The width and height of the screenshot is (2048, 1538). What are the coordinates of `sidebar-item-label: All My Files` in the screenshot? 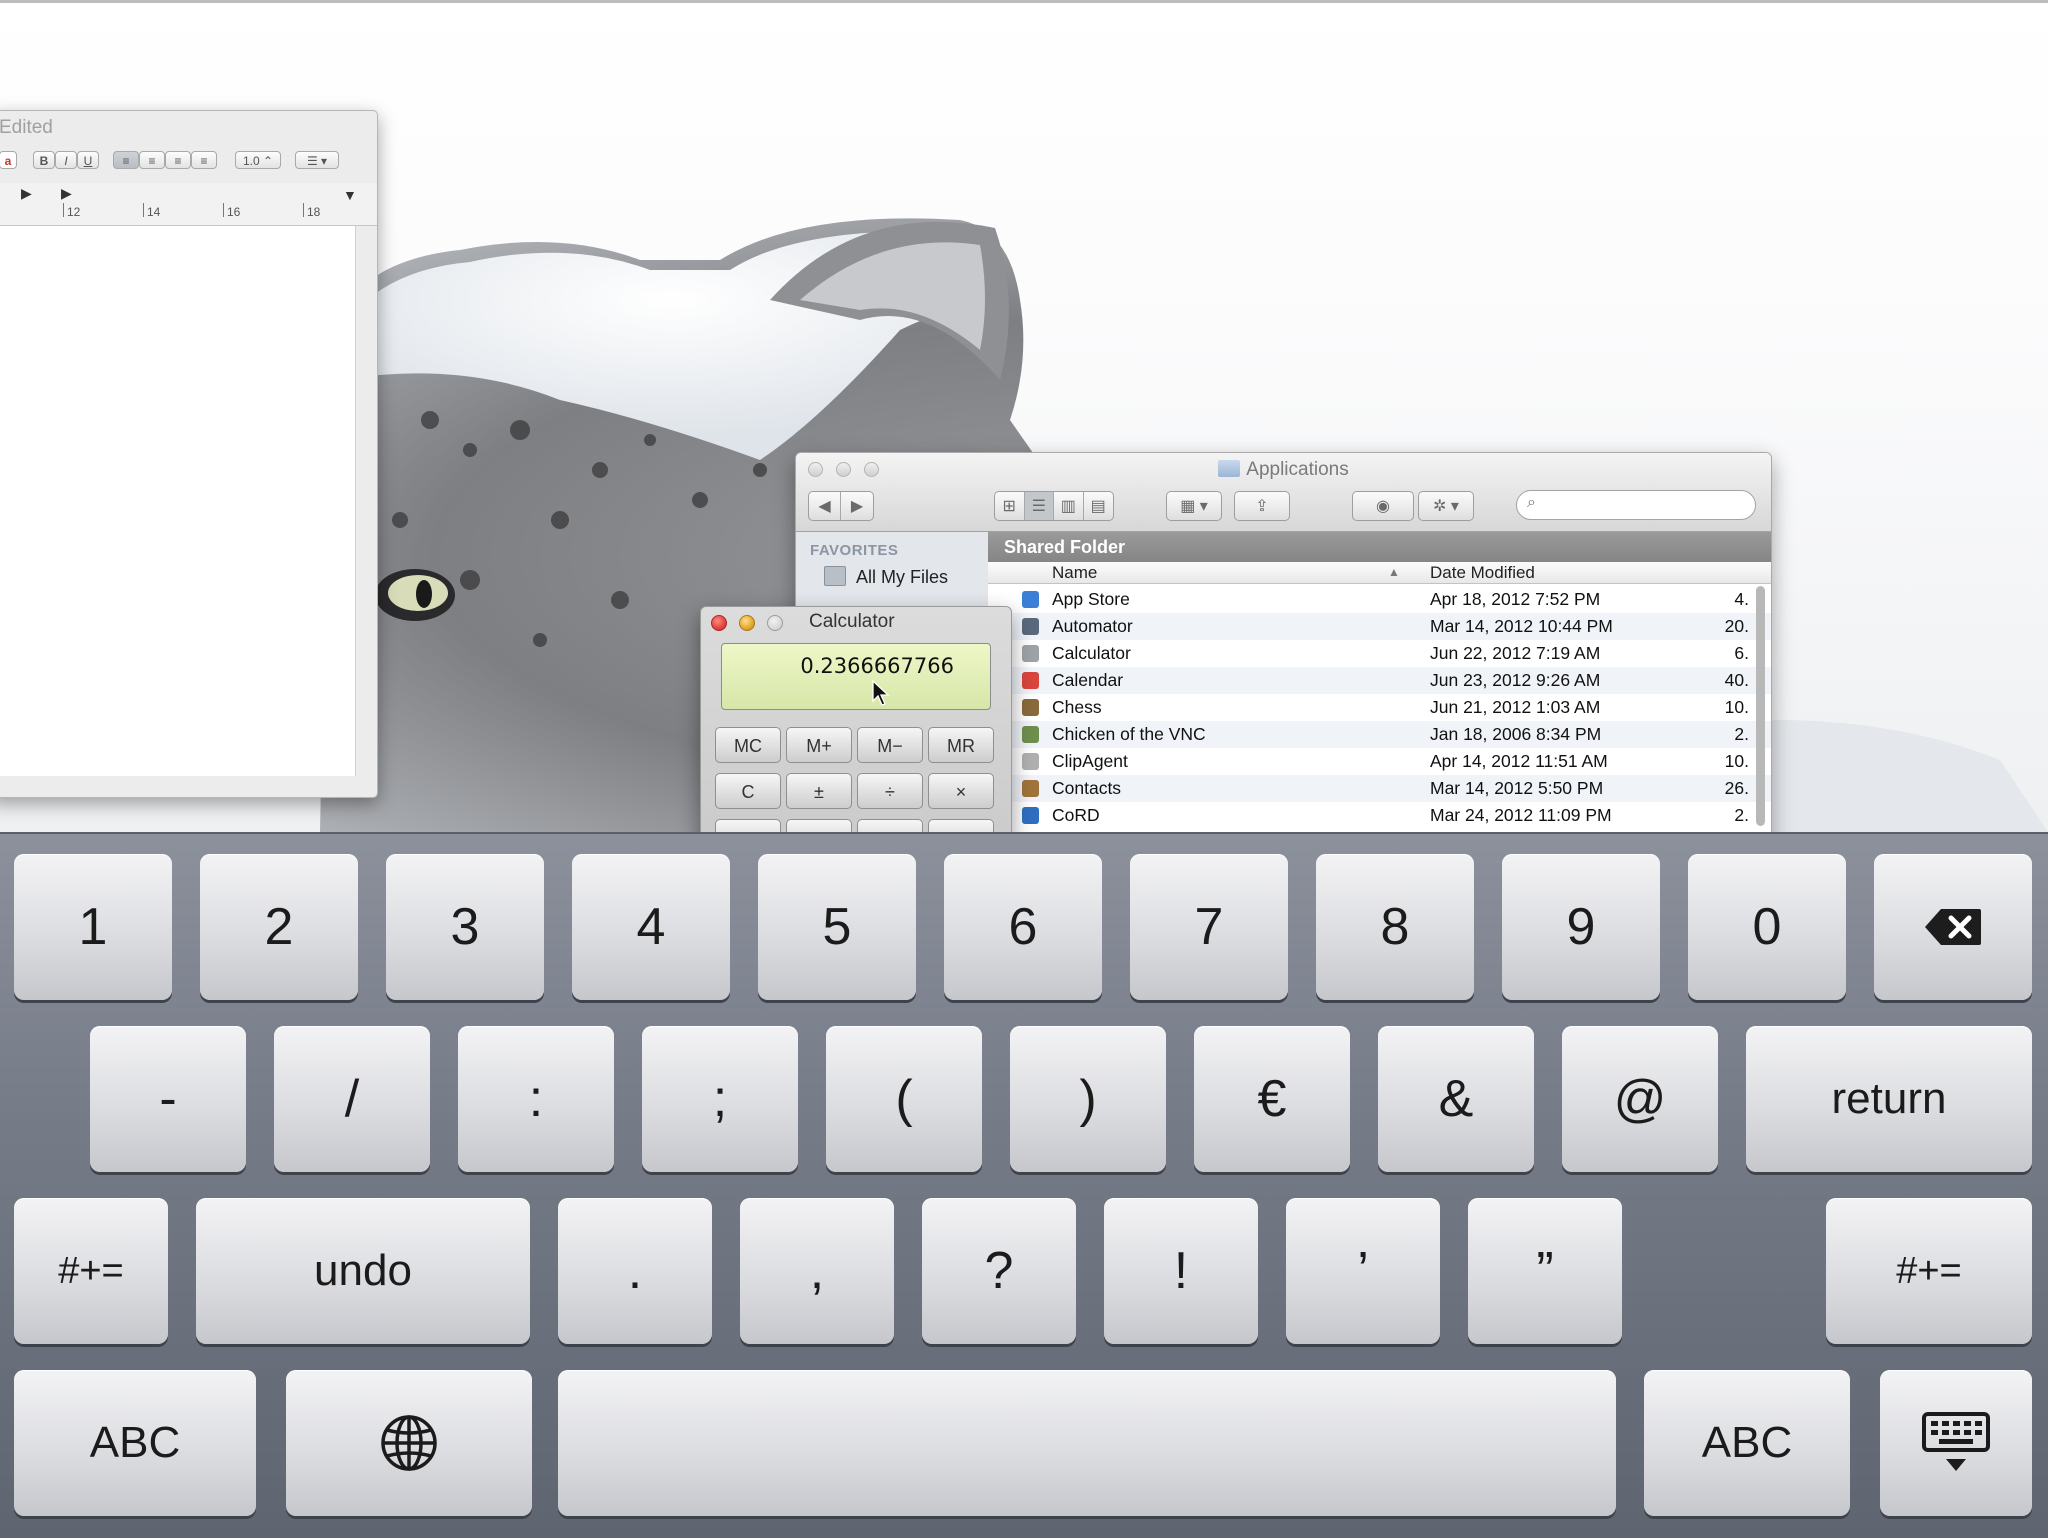 It's located at (902, 577).